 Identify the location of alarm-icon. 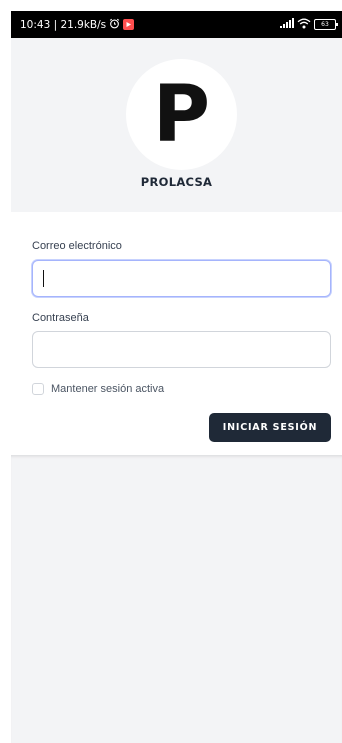
(114, 25).